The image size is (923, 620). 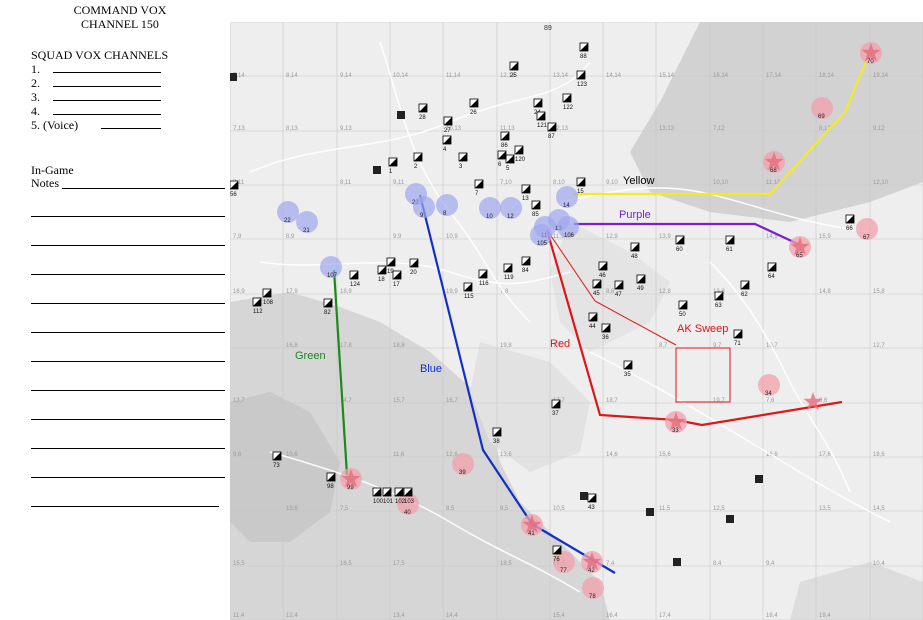 I want to click on unit-number: 61, so click(x=729, y=250).